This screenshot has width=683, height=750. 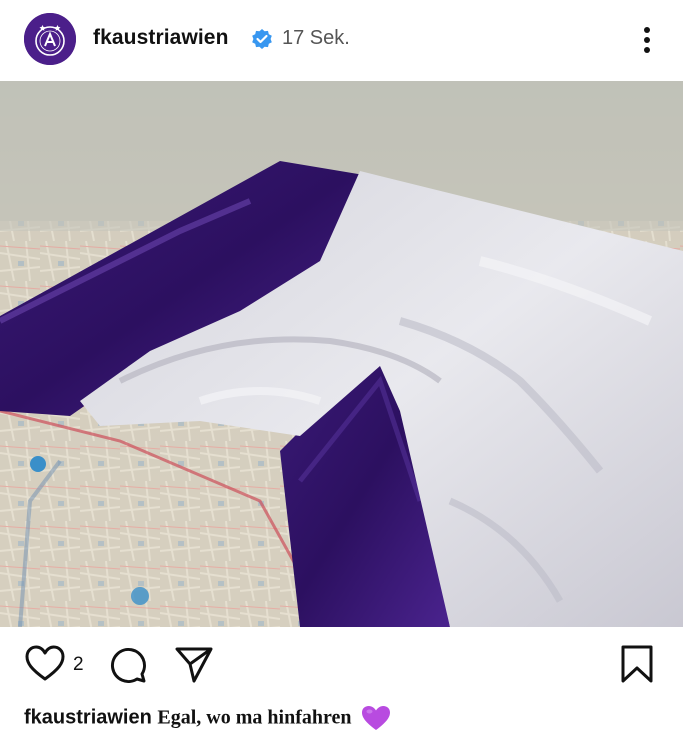 What do you see at coordinates (78, 665) in the screenshot?
I see `like-count: 2` at bounding box center [78, 665].